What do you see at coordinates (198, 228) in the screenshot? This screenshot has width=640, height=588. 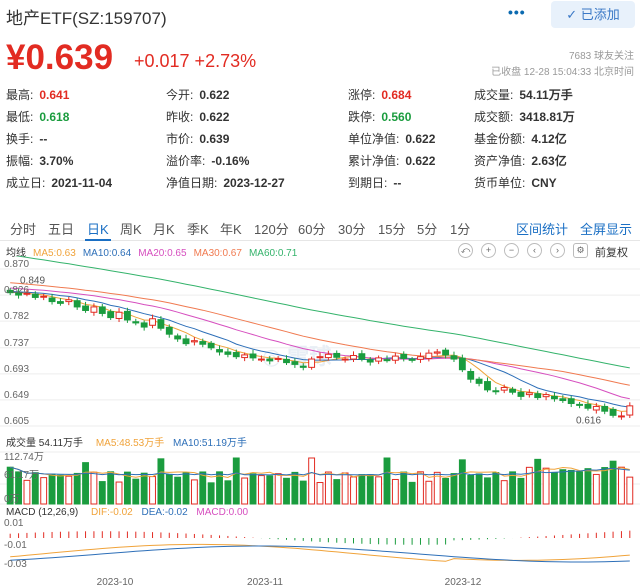 I see `tab-5: 季K` at bounding box center [198, 228].